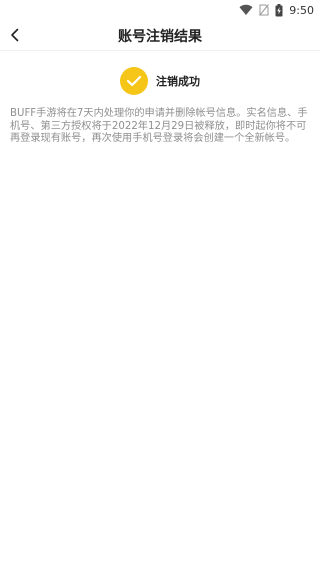 Image resolution: width=320 pixels, height=568 pixels. I want to click on wifi-icon, so click(246, 10).